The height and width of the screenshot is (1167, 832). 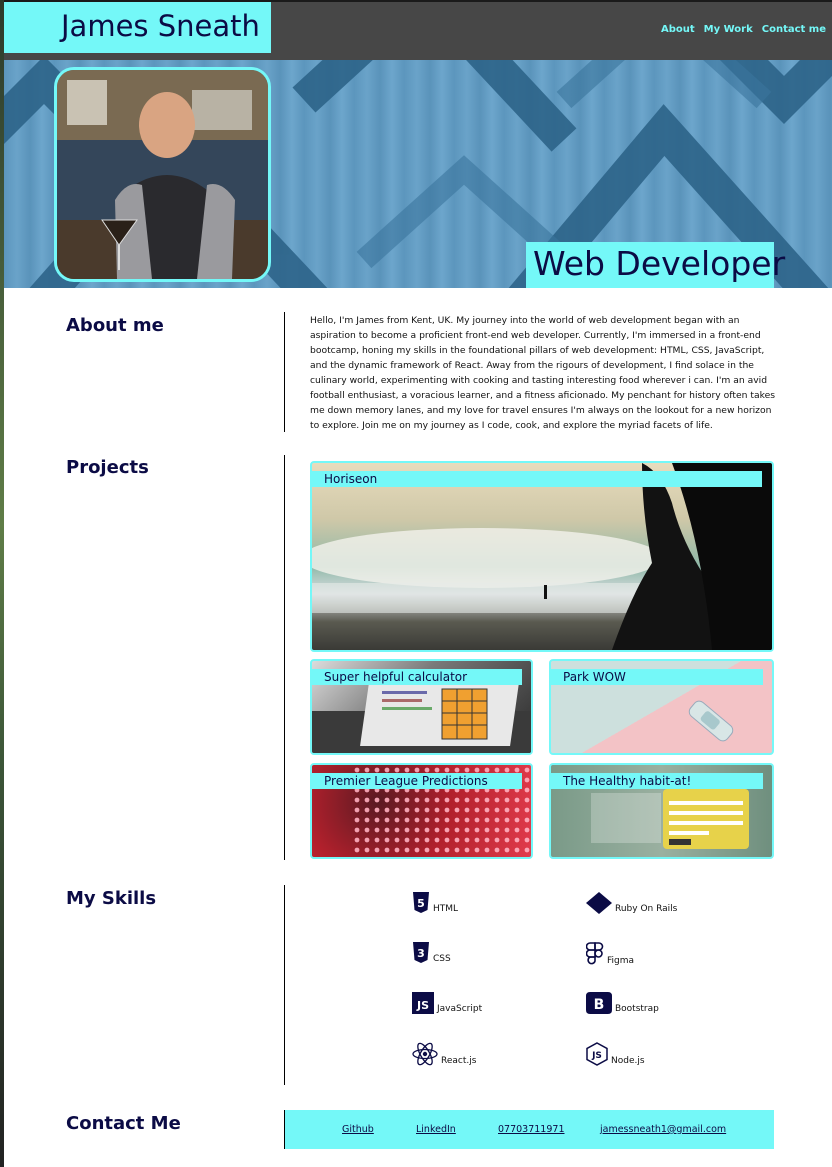 I want to click on project-image-horiseon, so click(x=542, y=556).